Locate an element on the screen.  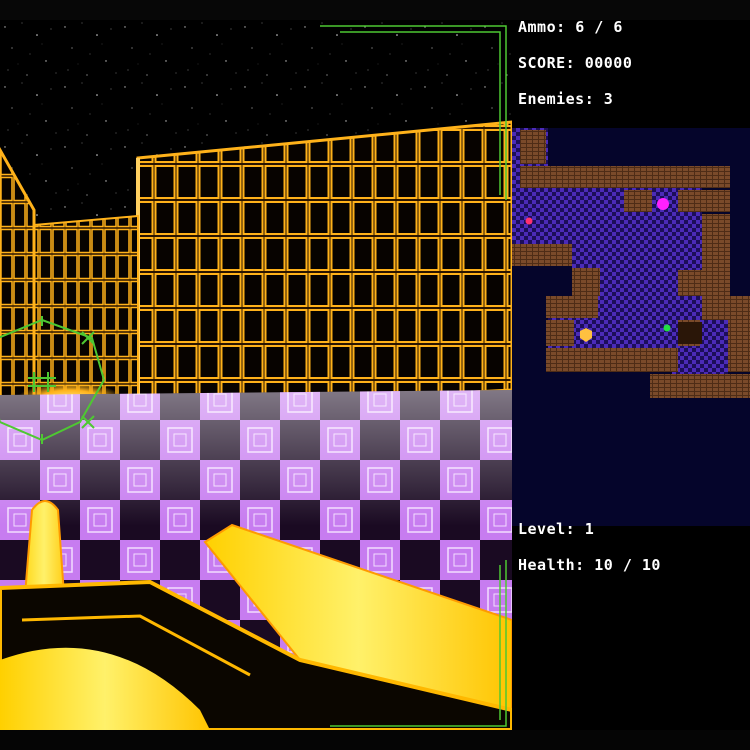
health-current: 10 is located at coordinates (604, 565).